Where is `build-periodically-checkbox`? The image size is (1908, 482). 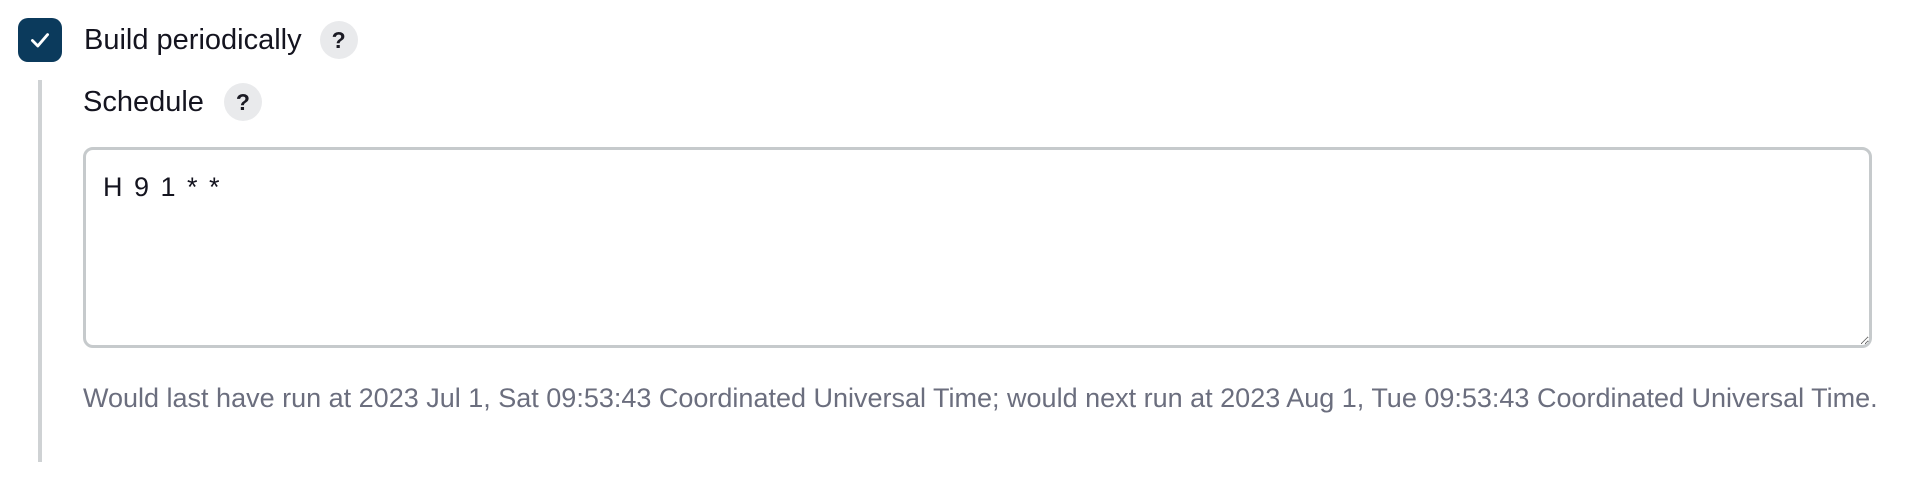 build-periodically-checkbox is located at coordinates (40, 40).